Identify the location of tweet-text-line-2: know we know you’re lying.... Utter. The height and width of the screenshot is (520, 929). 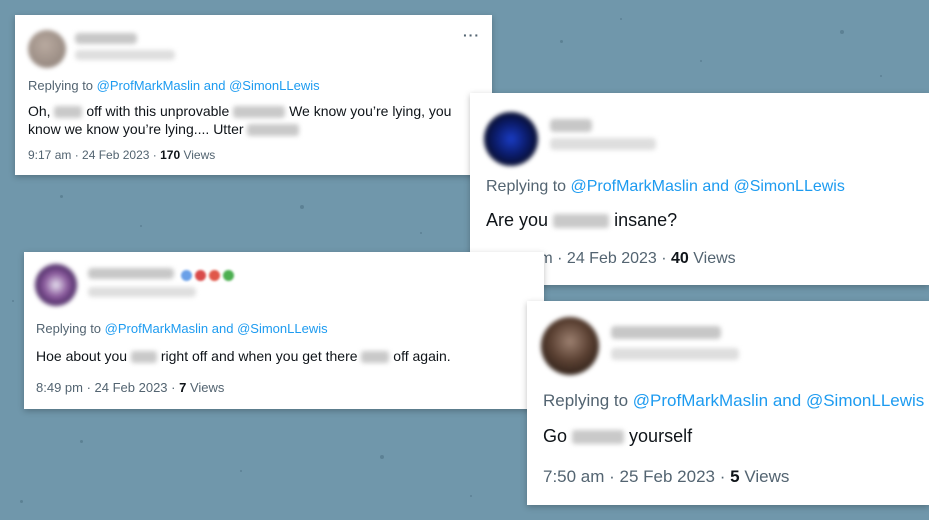
(164, 129).